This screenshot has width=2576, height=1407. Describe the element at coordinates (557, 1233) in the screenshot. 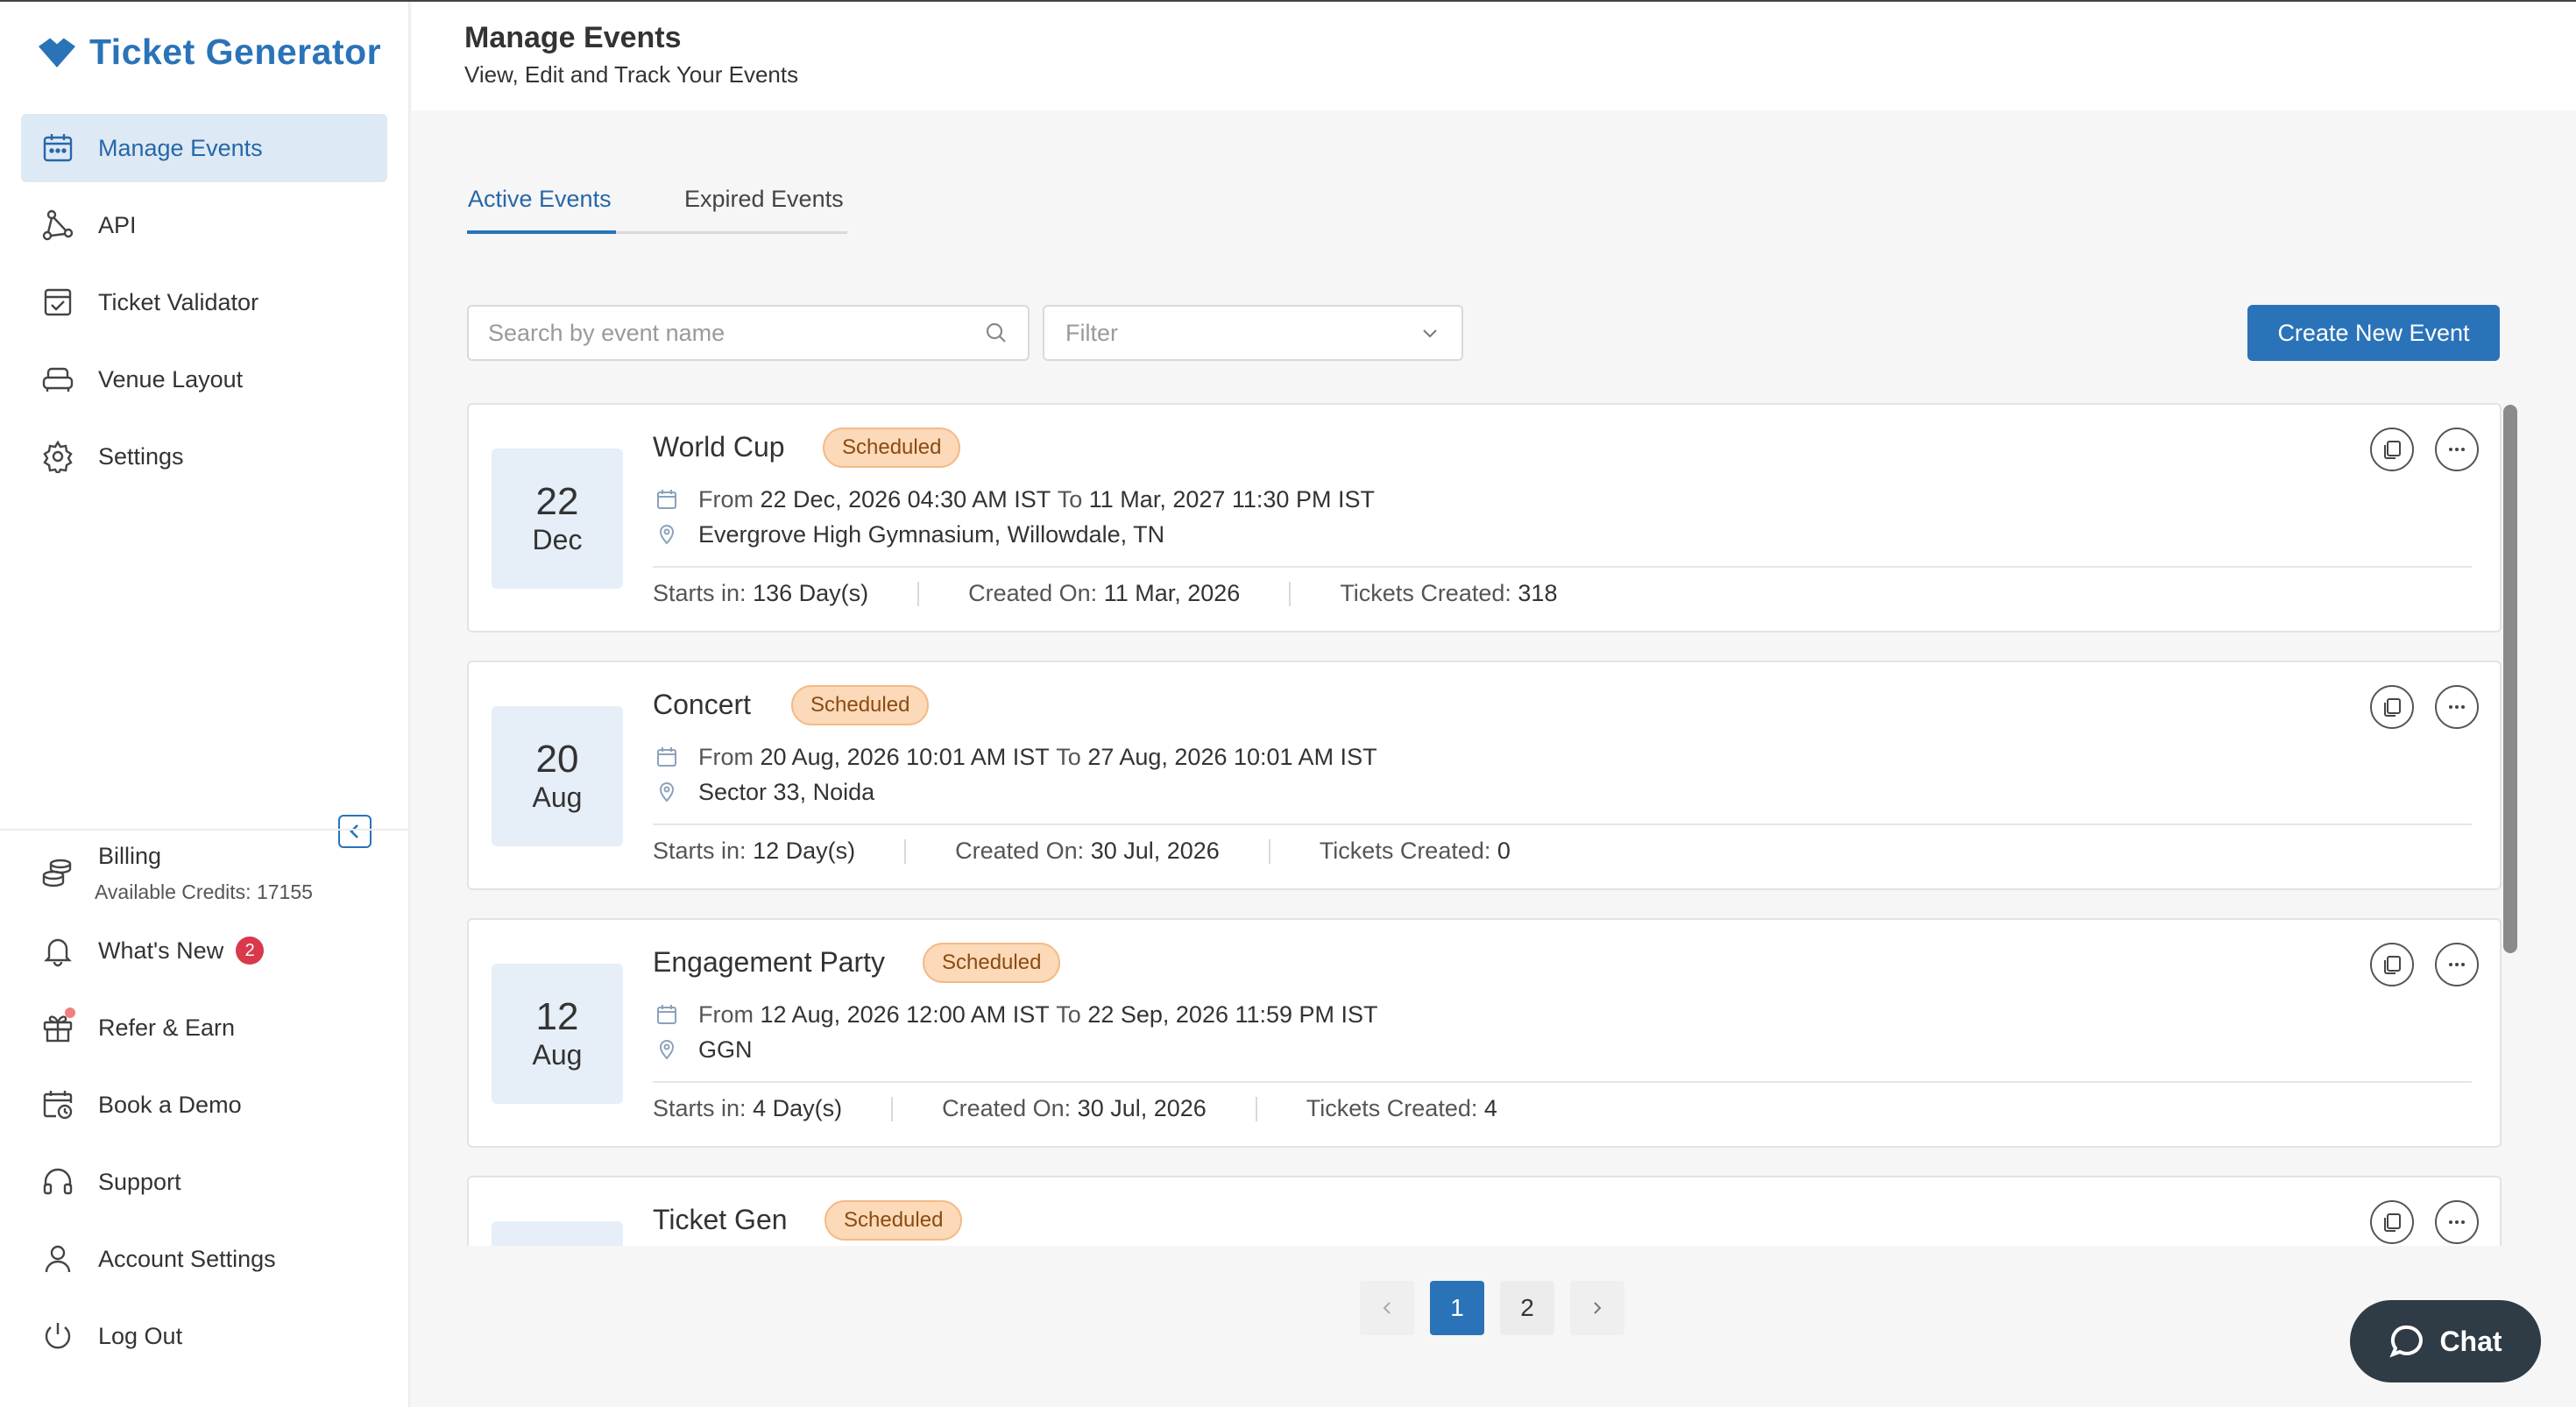

I see `event-date-box` at that location.